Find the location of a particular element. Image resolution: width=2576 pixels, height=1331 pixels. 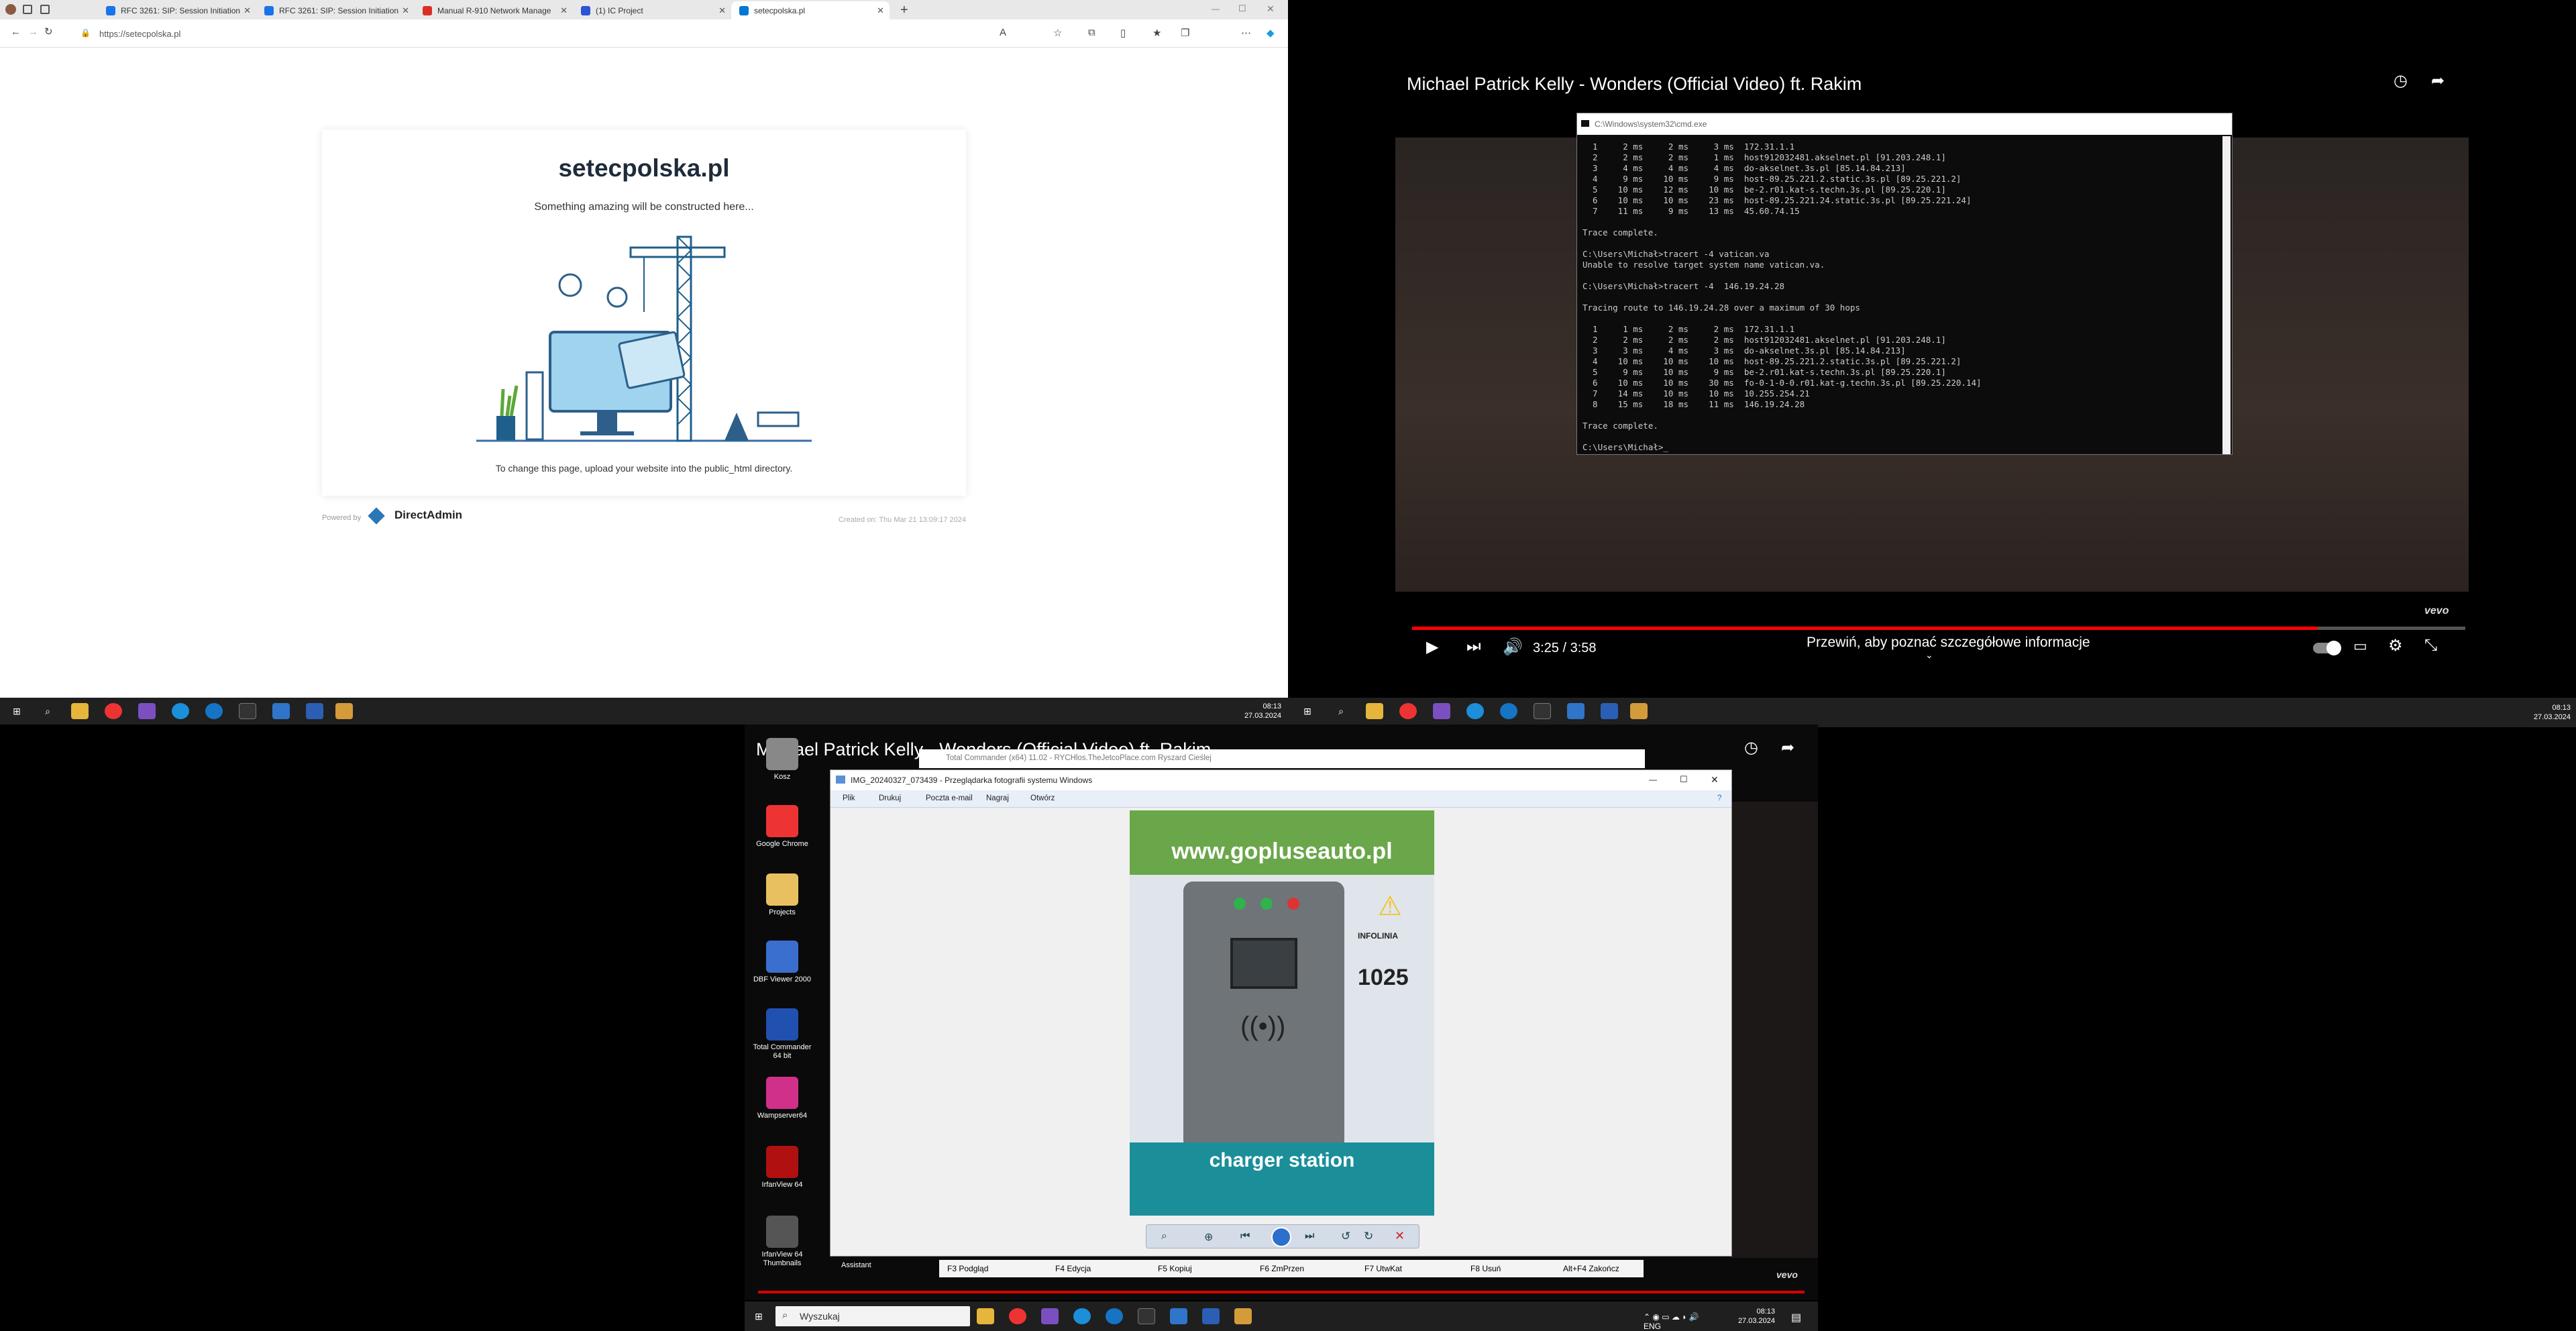

copilot-icon: ◆ is located at coordinates (1271, 33).